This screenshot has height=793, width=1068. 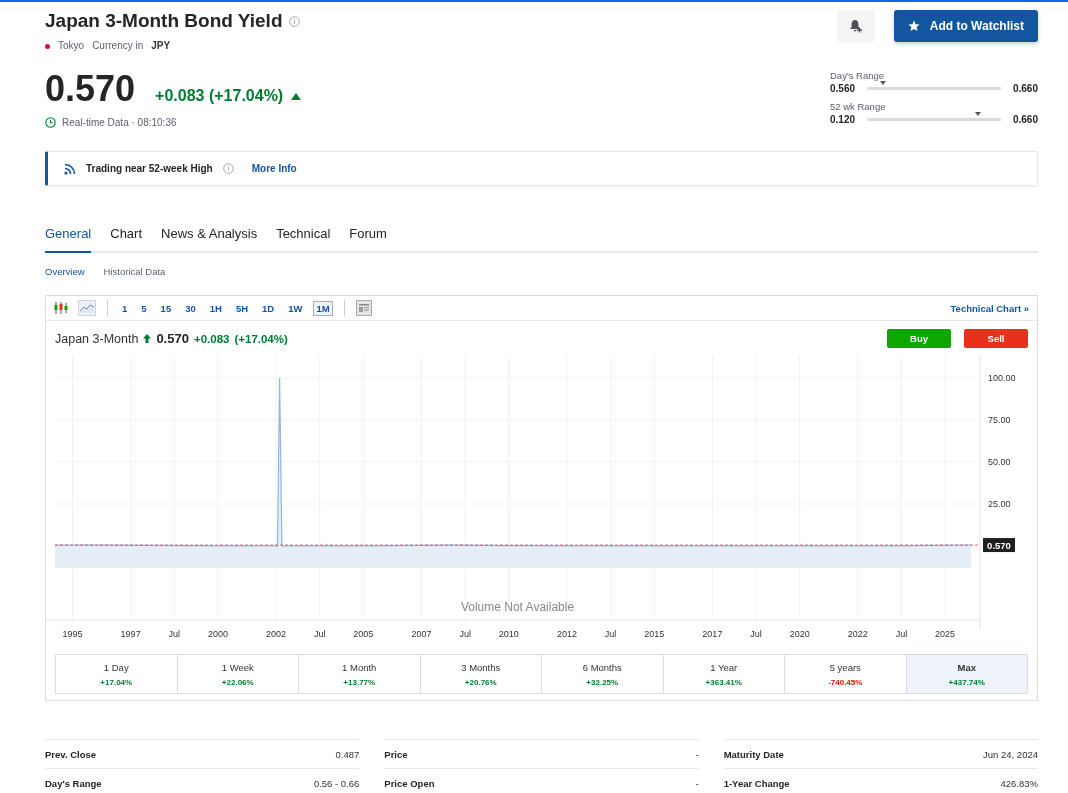 I want to click on x-axis-label: 2020, so click(x=799, y=634).